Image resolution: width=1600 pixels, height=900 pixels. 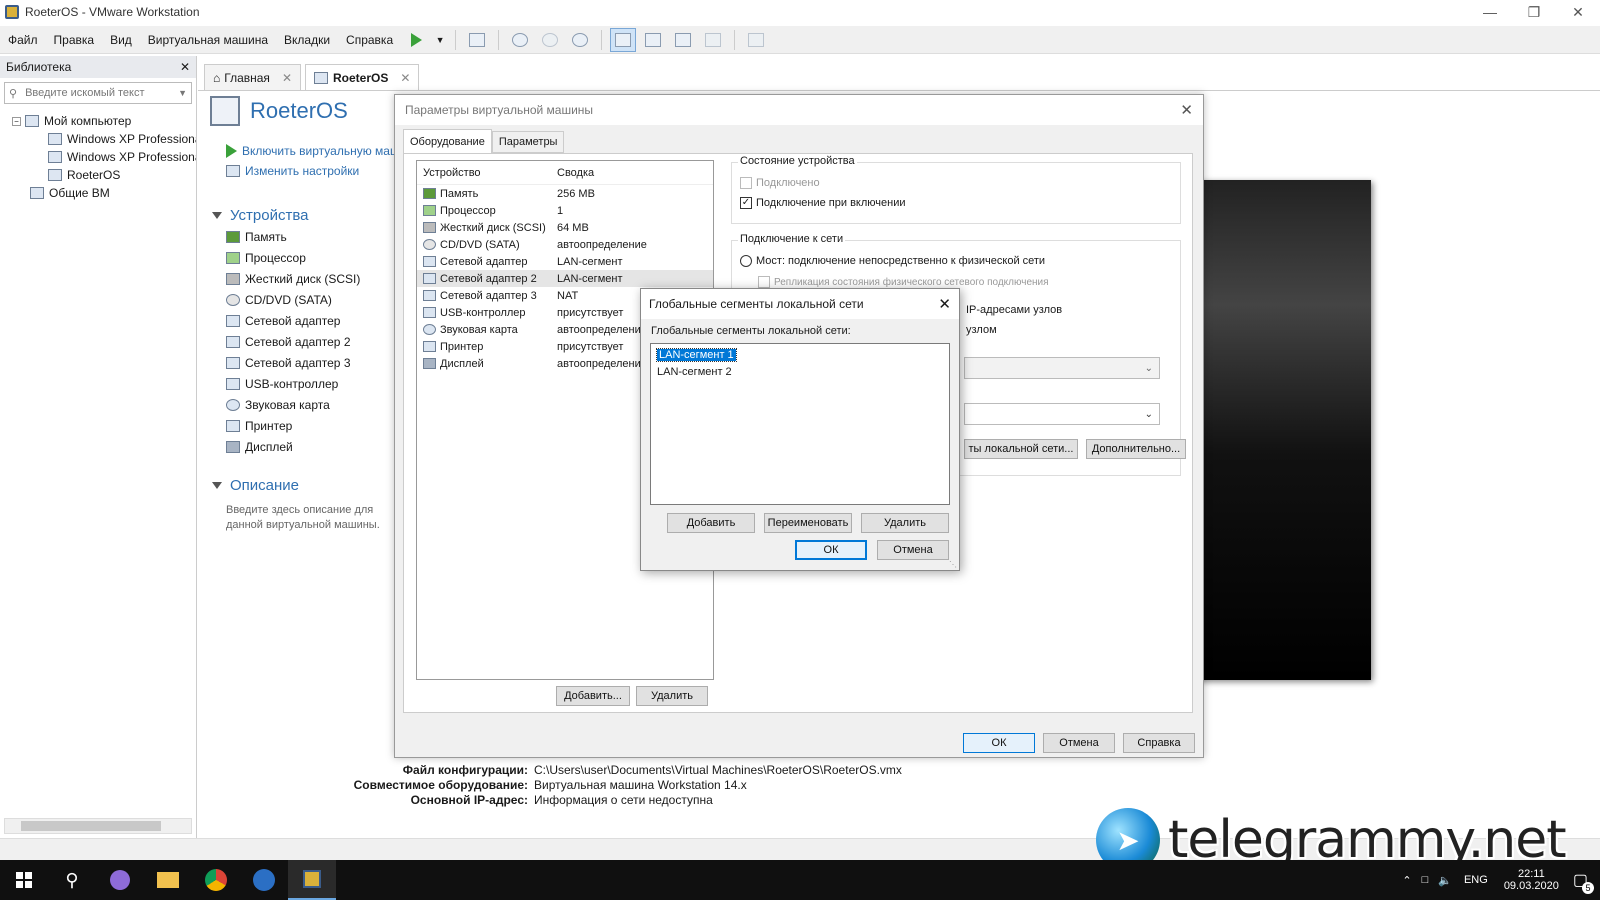 I want to click on column-device: Устройство, so click(x=484, y=173).